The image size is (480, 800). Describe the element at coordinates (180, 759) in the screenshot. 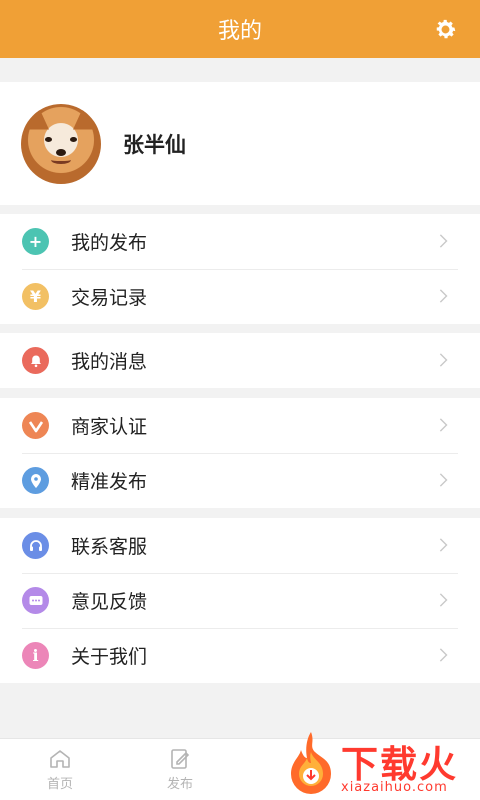

I see `edit-icon` at that location.